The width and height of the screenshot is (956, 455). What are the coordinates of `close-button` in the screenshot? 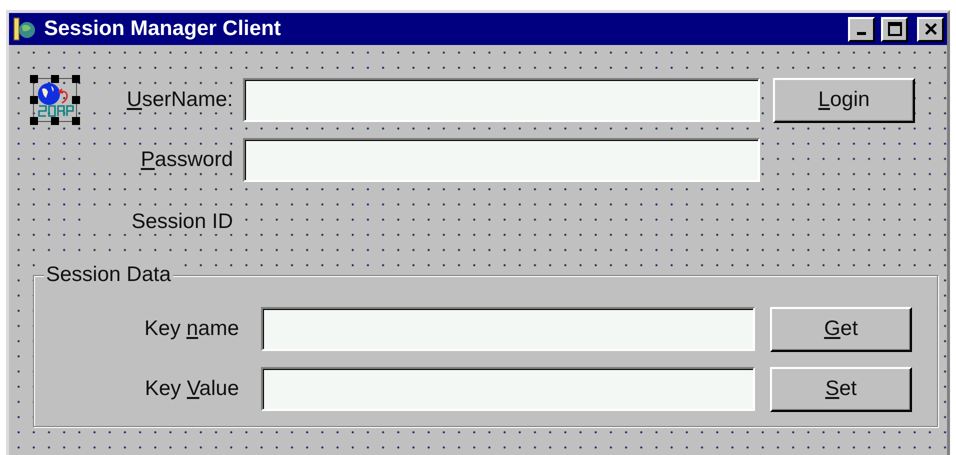 It's located at (930, 29).